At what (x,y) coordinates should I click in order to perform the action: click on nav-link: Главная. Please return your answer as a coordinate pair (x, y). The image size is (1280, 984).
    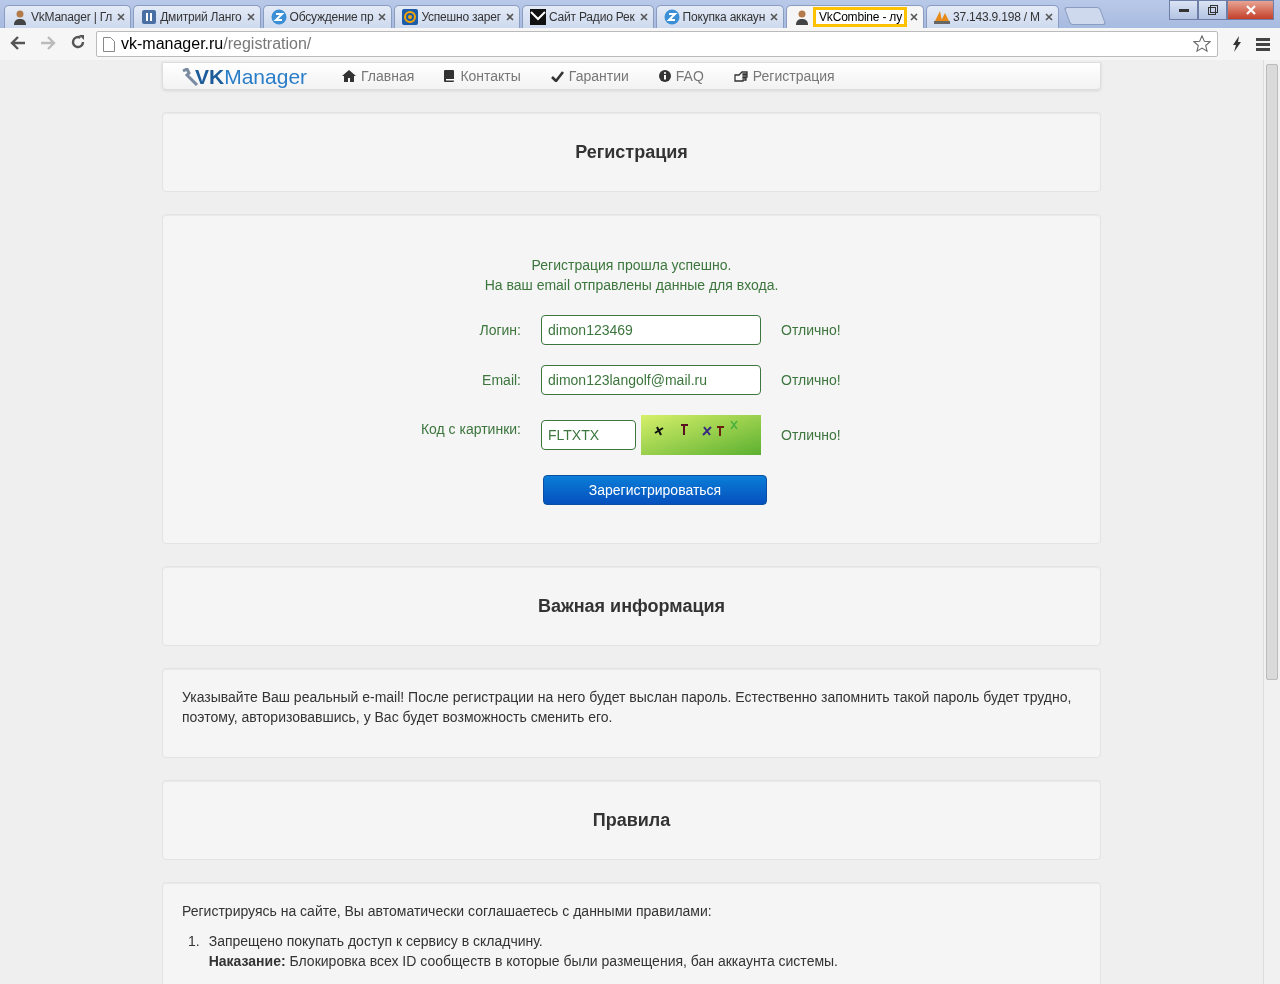
    Looking at the image, I should click on (378, 76).